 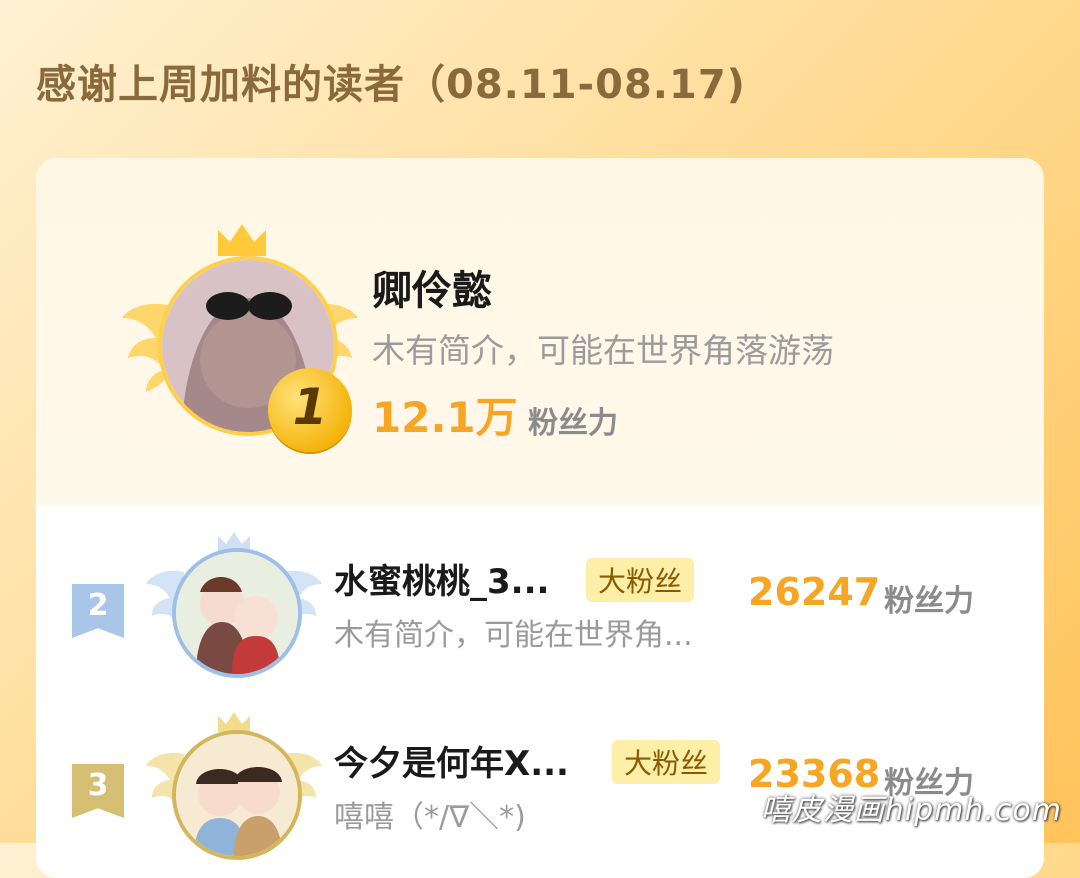 I want to click on watermark-text: 嘻皮漫画hipmh.com, so click(x=911, y=810).